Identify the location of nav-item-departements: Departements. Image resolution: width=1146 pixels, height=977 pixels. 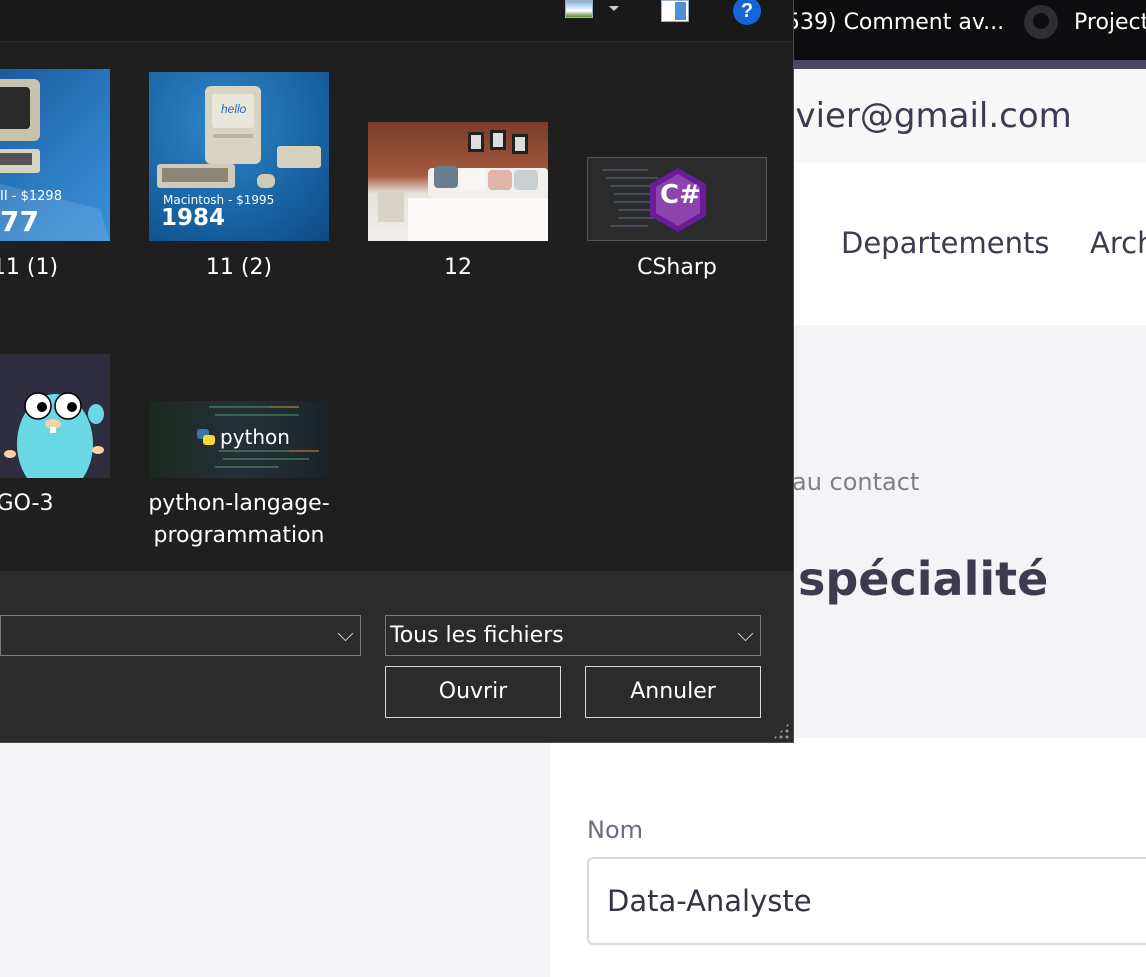
(945, 243).